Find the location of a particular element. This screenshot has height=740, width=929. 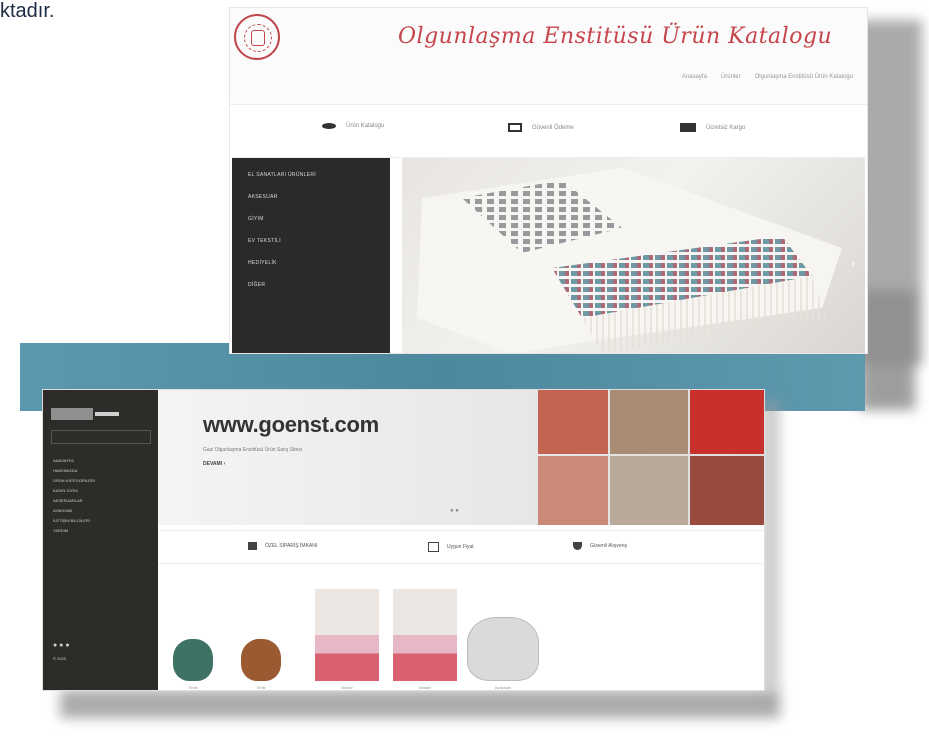

page-caption: ktadır. is located at coordinates (27, 11).